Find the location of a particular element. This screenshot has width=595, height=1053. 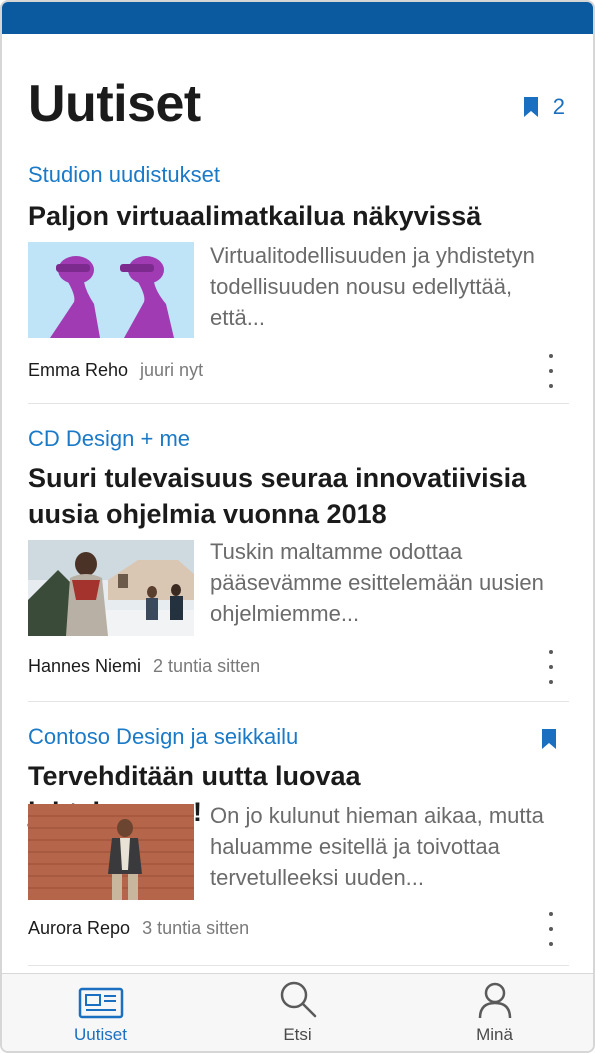

page-title: Uutiset is located at coordinates (114, 104).